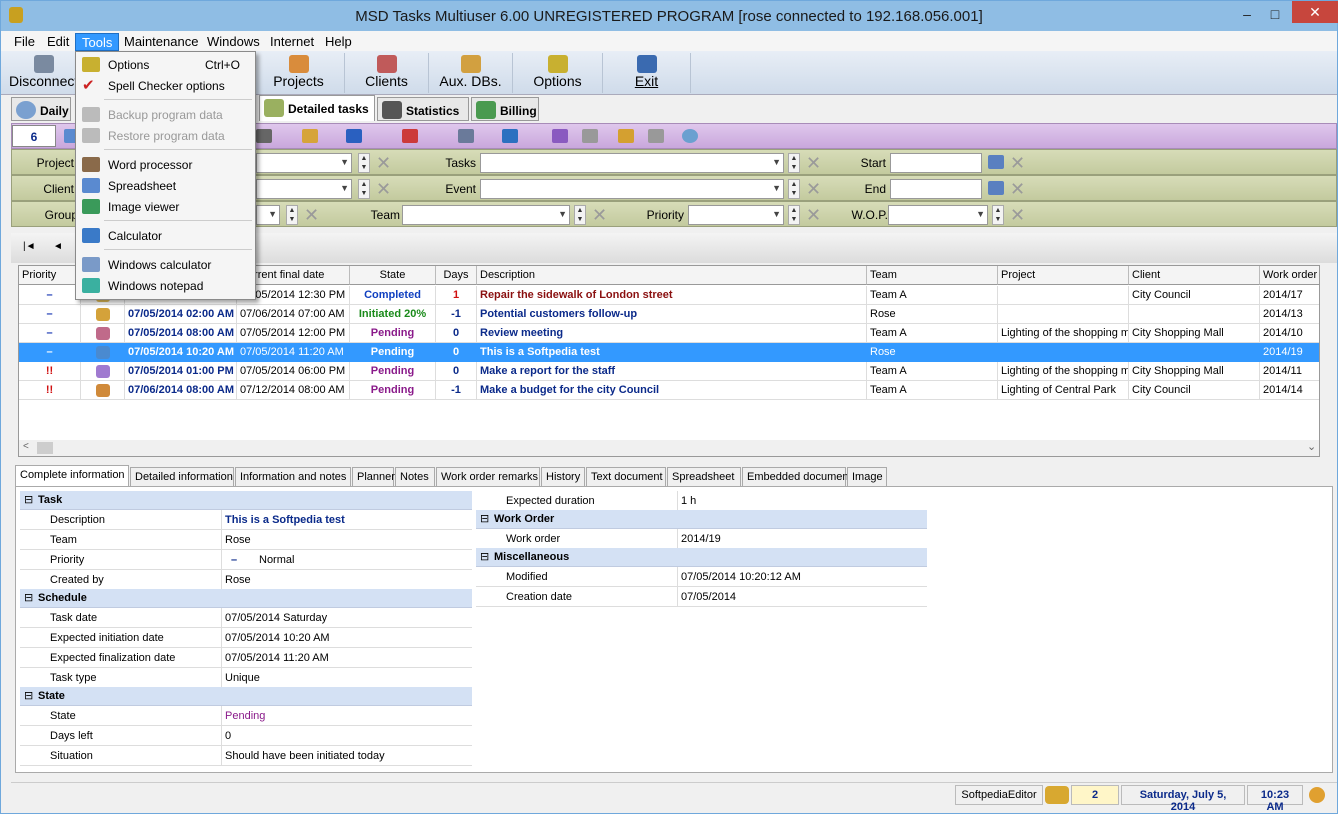  I want to click on priority-spin: ▲ ▼, so click(794, 215).